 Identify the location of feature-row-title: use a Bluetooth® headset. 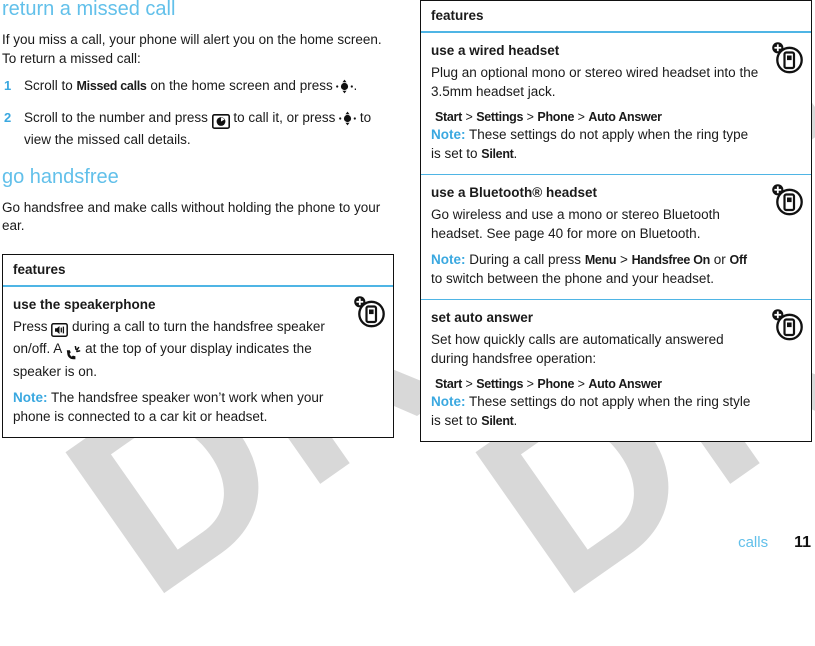
(514, 192).